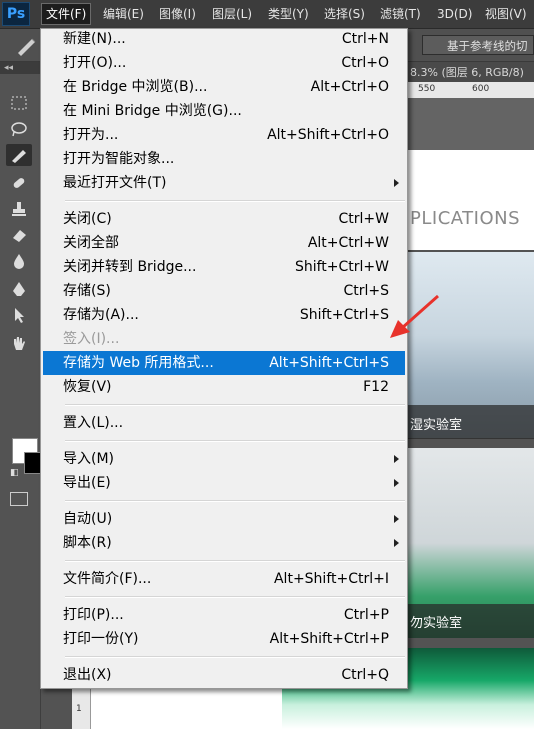 This screenshot has height=729, width=534. I want to click on path-selection-icon, so click(19, 315).